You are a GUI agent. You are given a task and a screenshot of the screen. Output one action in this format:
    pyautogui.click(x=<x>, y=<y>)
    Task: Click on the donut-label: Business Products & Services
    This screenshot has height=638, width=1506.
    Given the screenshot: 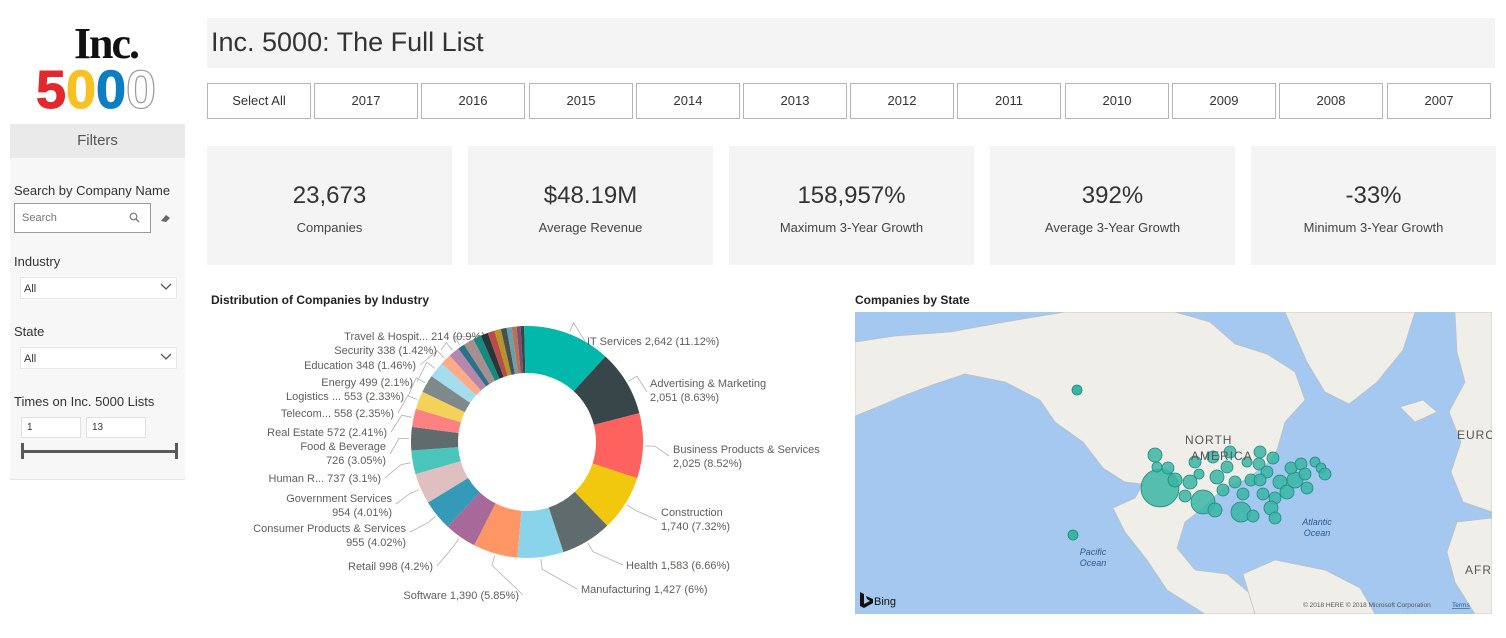 What is the action you would take?
    pyautogui.click(x=746, y=450)
    